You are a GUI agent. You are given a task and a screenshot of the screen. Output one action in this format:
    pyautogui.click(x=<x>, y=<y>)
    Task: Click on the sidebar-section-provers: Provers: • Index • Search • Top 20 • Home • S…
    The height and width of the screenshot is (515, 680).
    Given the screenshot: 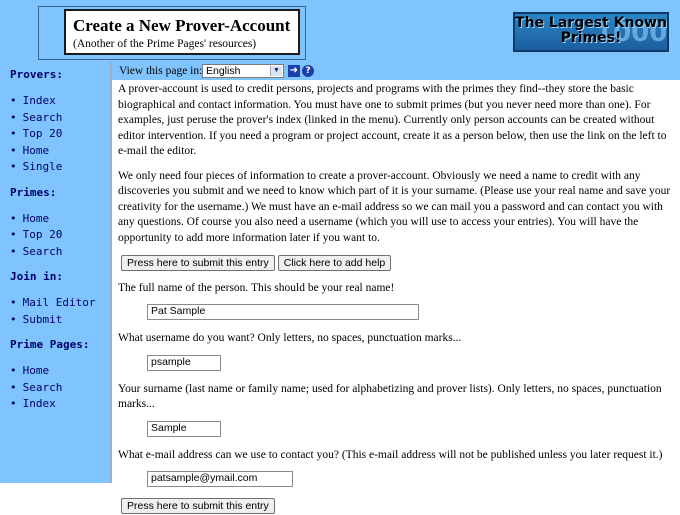 What is the action you would take?
    pyautogui.click(x=60, y=122)
    